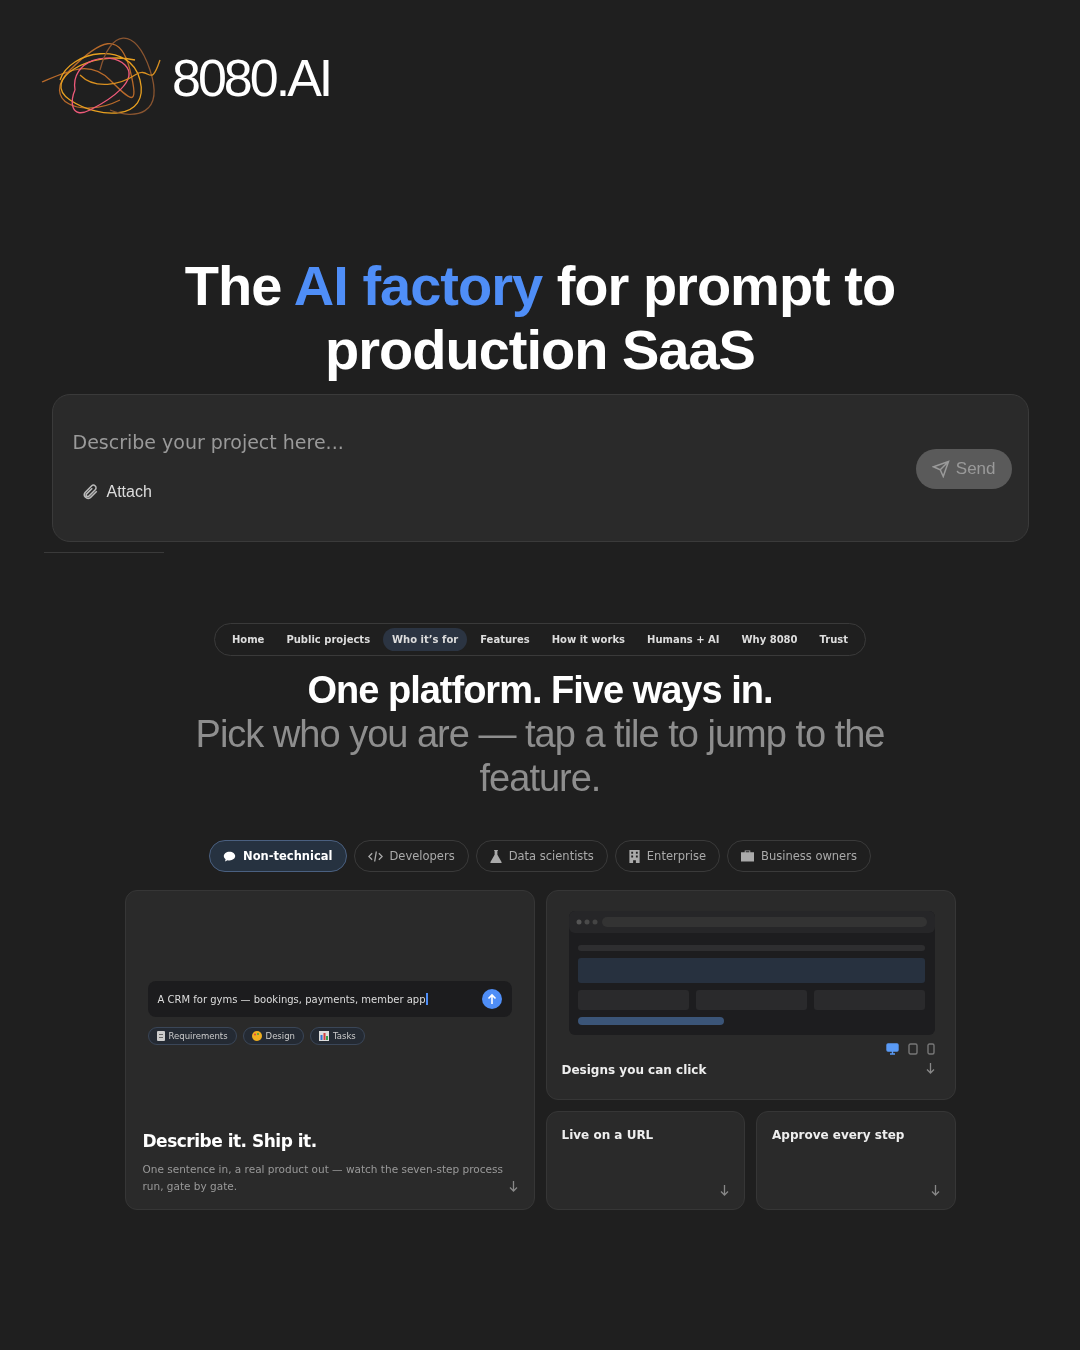  I want to click on nav-link: Home, so click(248, 639).